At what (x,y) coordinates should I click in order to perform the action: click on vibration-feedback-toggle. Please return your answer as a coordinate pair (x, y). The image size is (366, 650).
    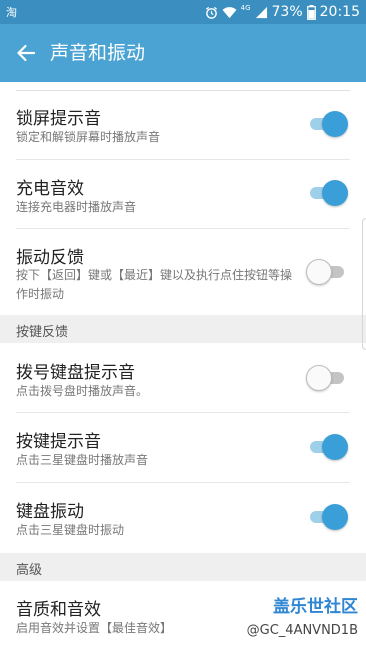
    Looking at the image, I should click on (327, 272).